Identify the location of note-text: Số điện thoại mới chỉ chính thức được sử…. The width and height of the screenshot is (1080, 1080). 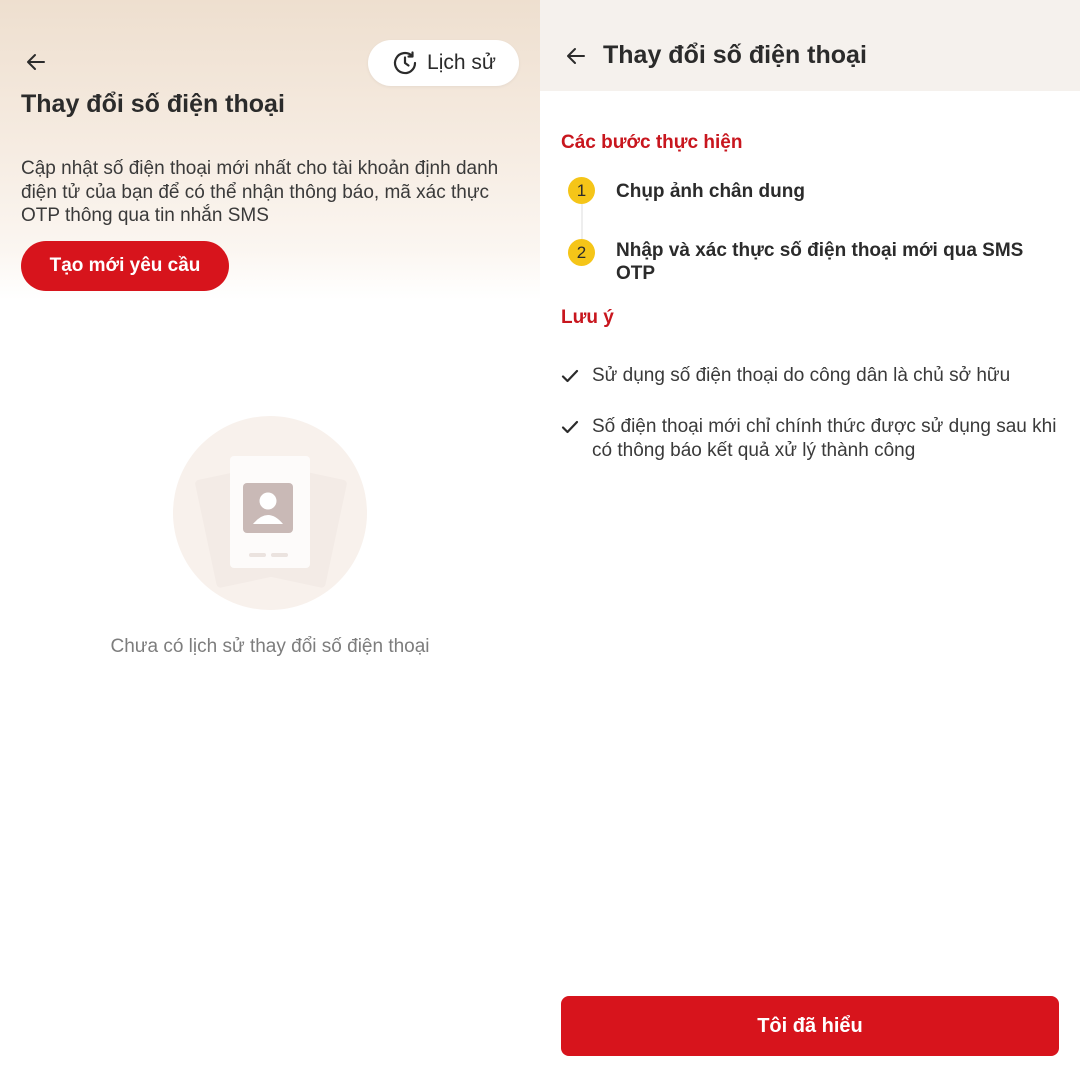
(824, 438).